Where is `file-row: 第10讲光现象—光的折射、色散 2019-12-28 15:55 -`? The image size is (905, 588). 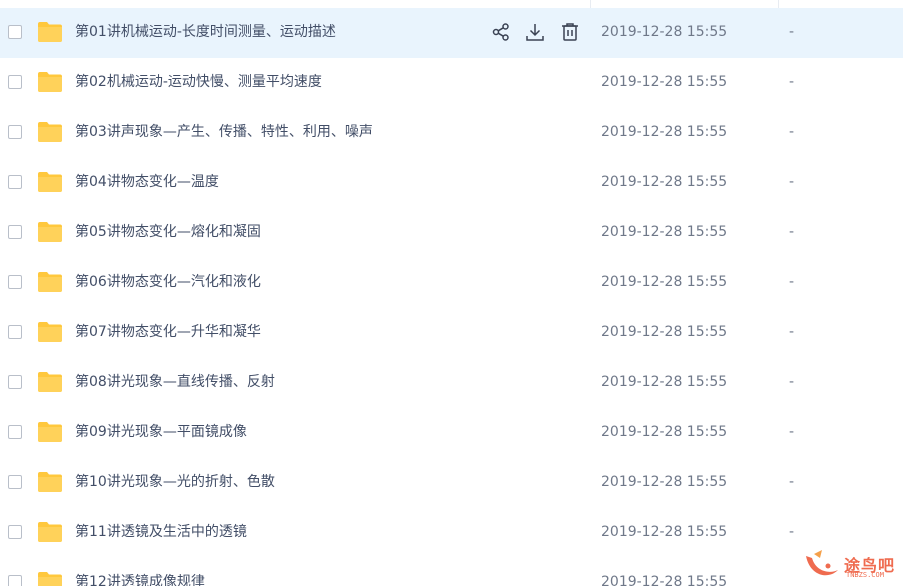 file-row: 第10讲光现象—光的折射、色散 2019-12-28 15:55 - is located at coordinates (451, 483).